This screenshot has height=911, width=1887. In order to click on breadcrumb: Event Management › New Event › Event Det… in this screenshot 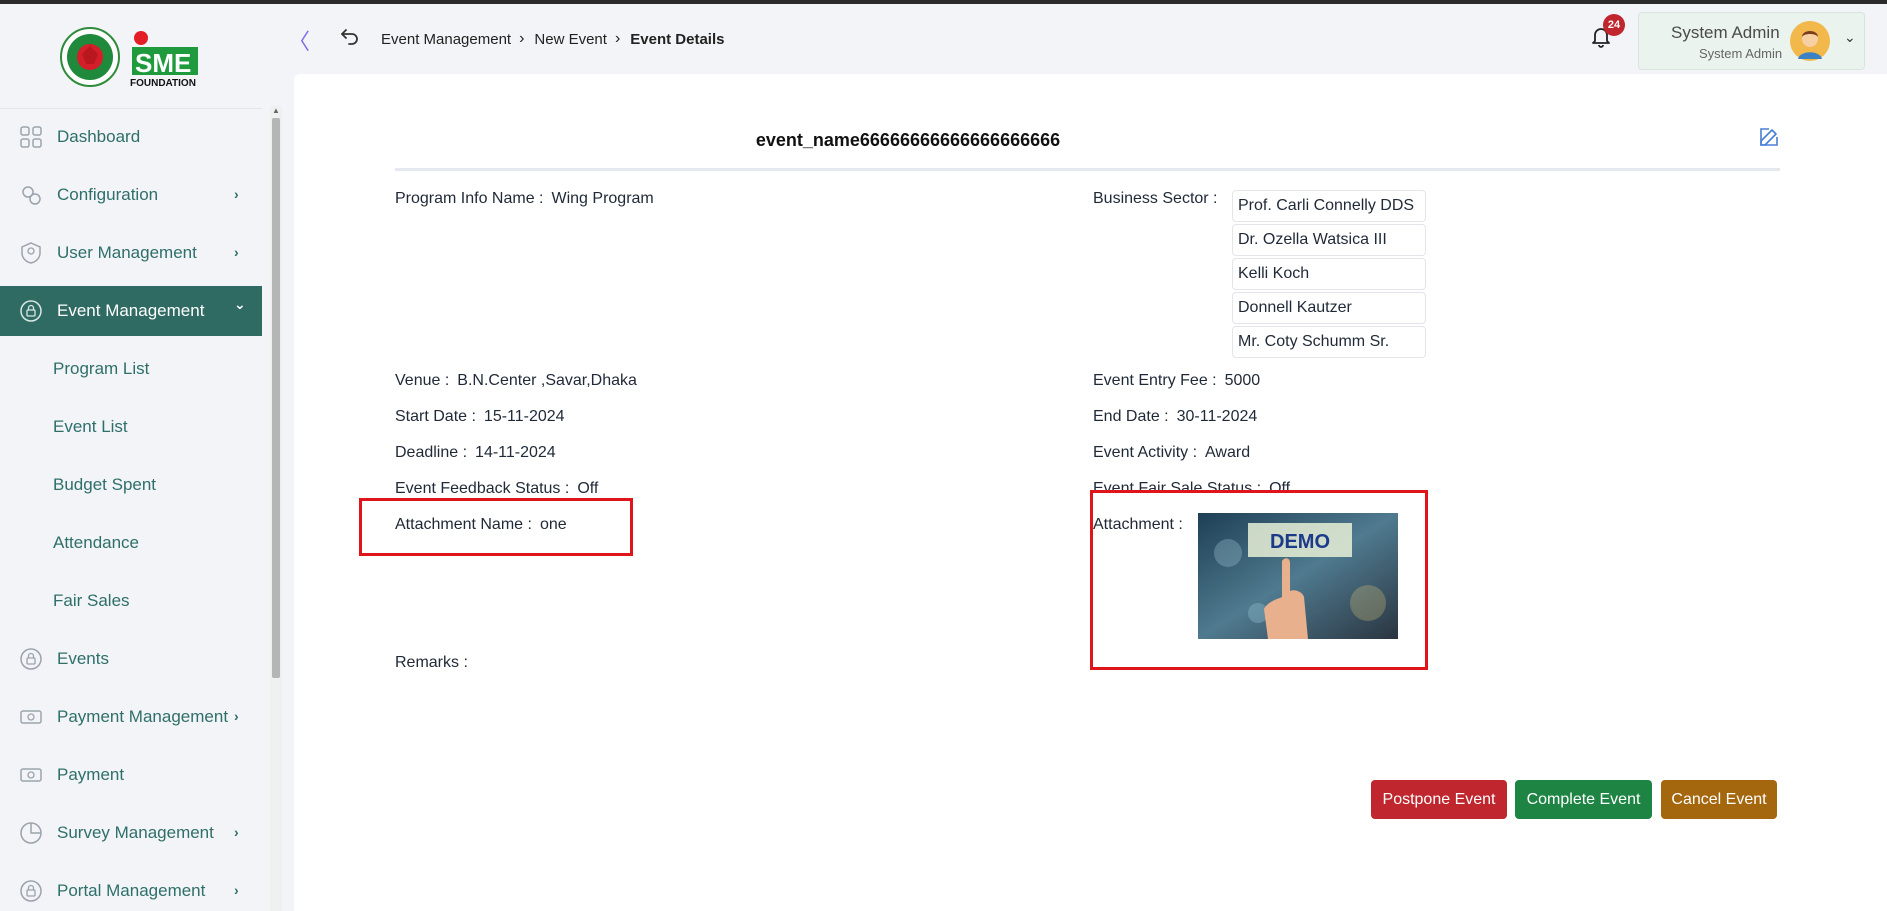, I will do `click(553, 39)`.